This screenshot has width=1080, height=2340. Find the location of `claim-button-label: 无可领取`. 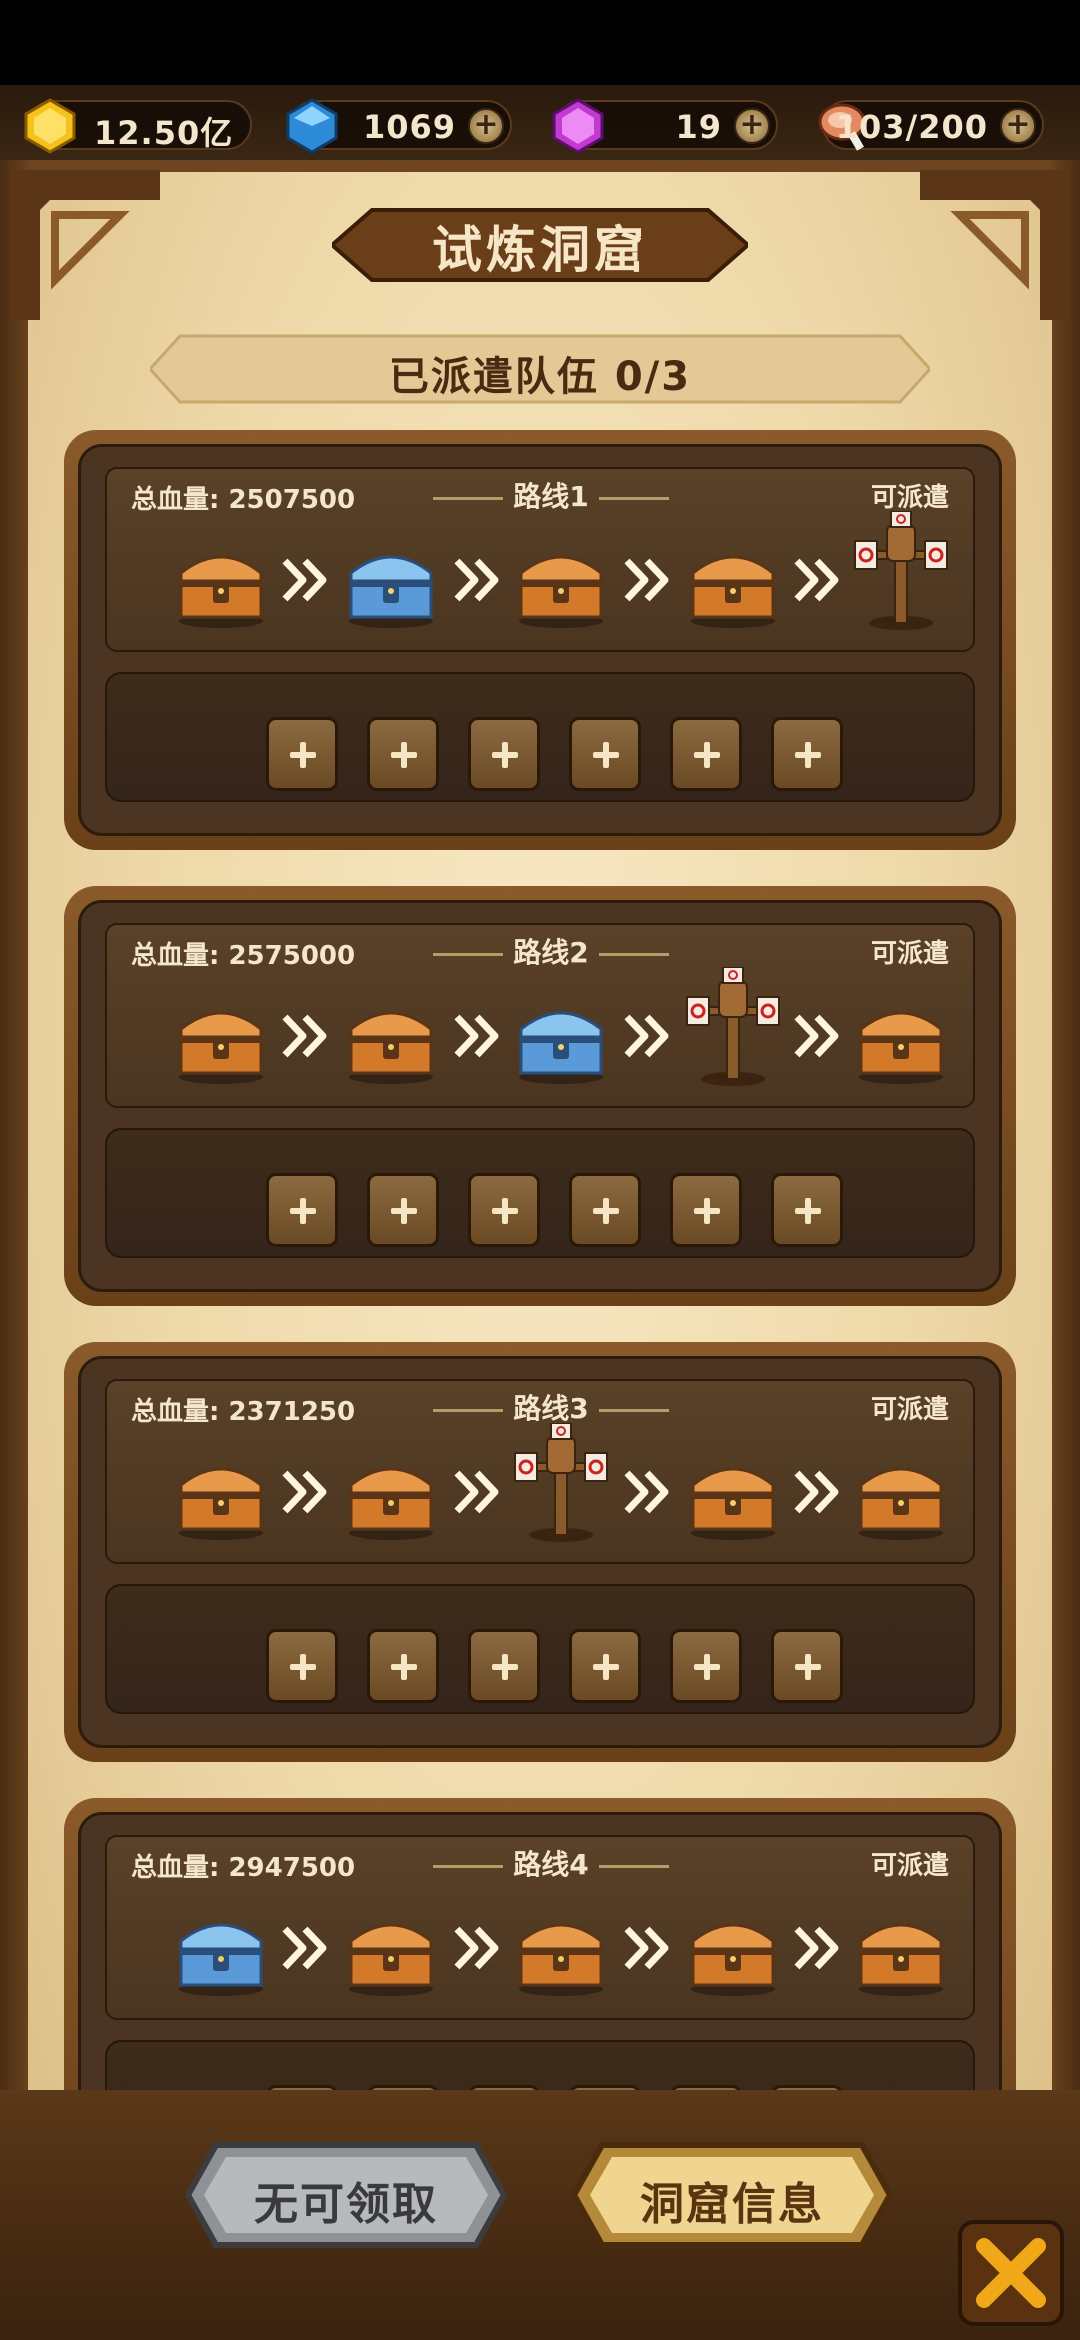

claim-button-label: 无可领取 is located at coordinates (346, 2204).